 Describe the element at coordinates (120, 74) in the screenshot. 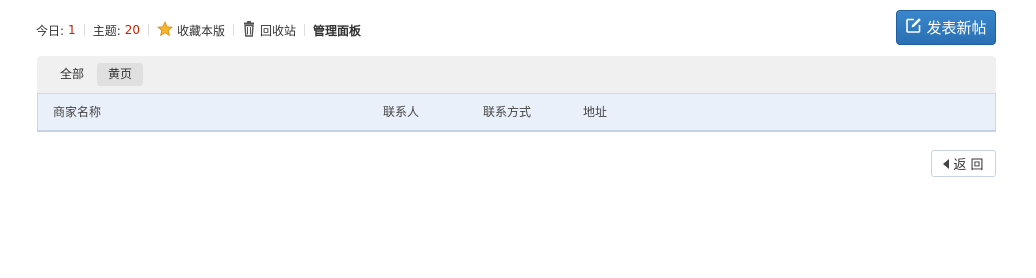

I see `tab-yellow-pages: 黄页` at that location.